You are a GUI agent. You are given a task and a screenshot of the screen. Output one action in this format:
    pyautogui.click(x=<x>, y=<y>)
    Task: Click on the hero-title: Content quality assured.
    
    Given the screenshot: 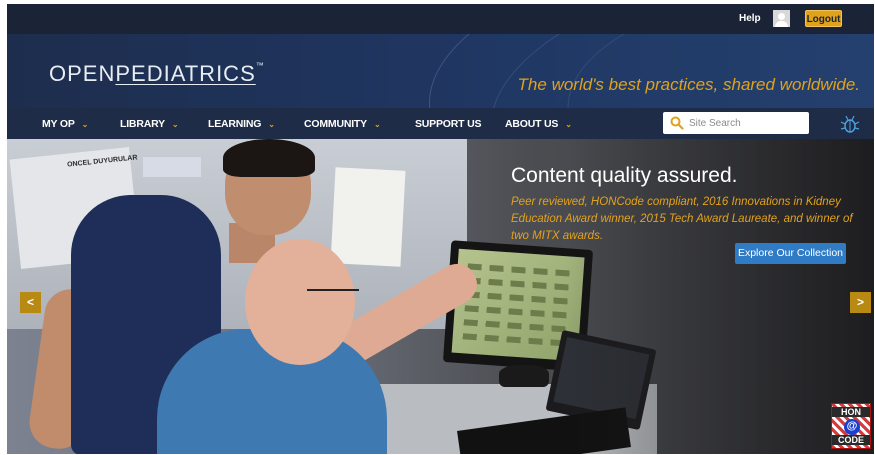 What is the action you would take?
    pyautogui.click(x=624, y=175)
    